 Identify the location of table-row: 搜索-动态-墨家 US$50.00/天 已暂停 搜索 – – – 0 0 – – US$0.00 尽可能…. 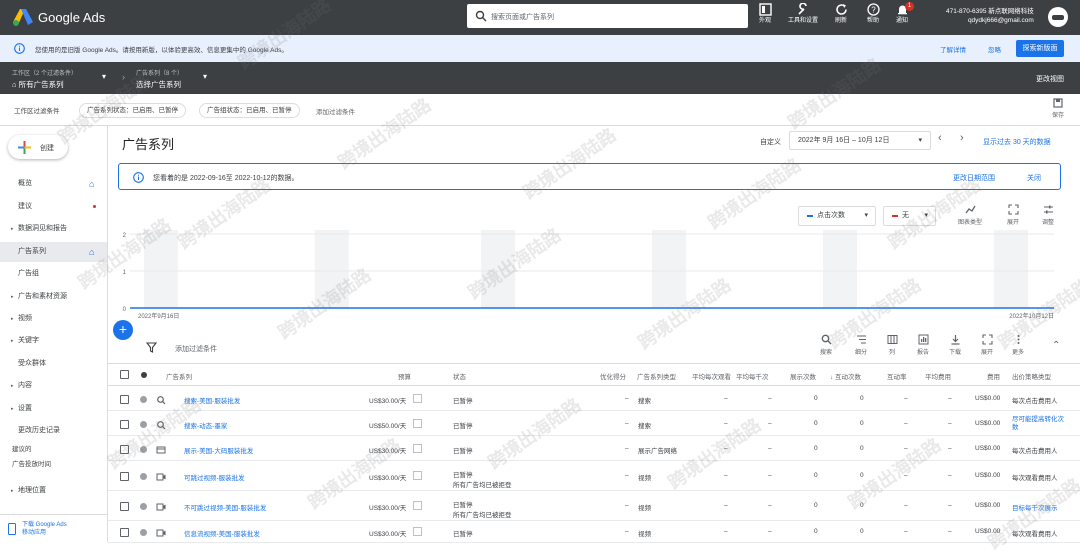
(594, 423).